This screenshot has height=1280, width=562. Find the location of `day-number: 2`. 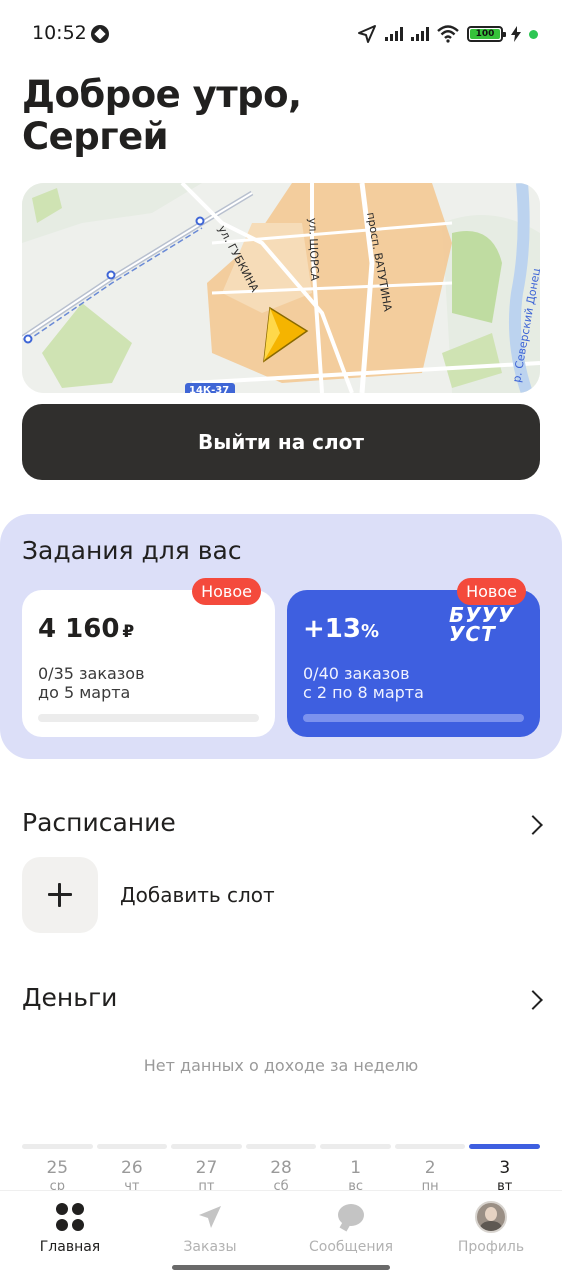

day-number: 2 is located at coordinates (430, 1168).